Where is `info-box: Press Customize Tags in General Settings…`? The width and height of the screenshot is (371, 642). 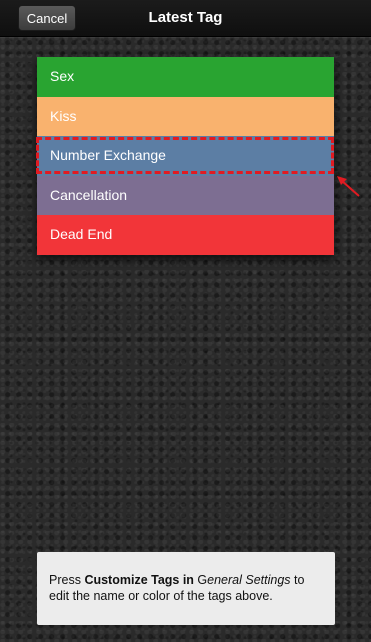 info-box: Press Customize Tags in General Settings… is located at coordinates (186, 588).